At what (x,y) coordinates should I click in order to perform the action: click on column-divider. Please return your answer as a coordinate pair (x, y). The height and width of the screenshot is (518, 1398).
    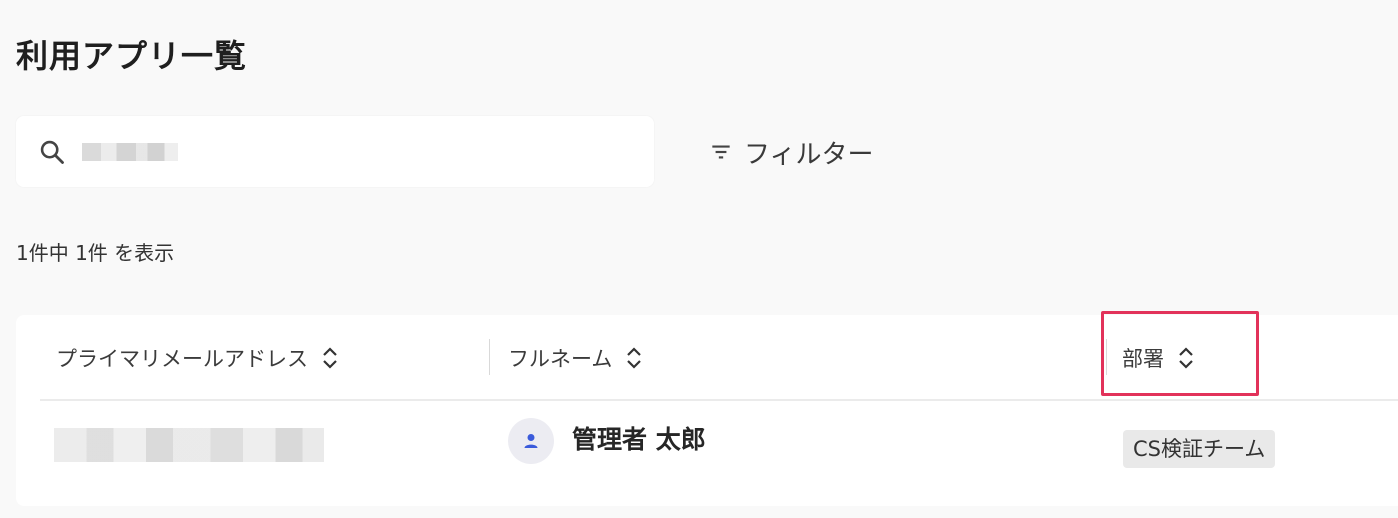
    Looking at the image, I should click on (489, 357).